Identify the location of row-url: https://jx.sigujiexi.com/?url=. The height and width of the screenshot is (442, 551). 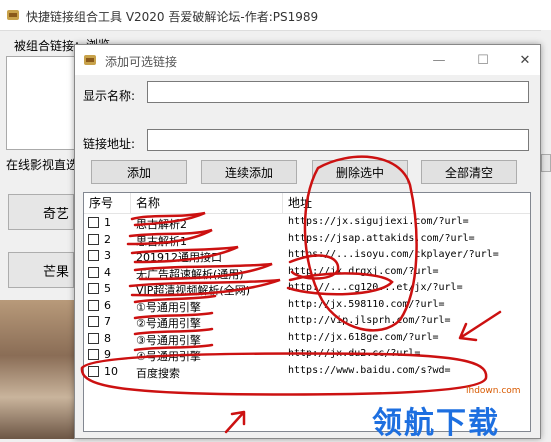
(378, 221).